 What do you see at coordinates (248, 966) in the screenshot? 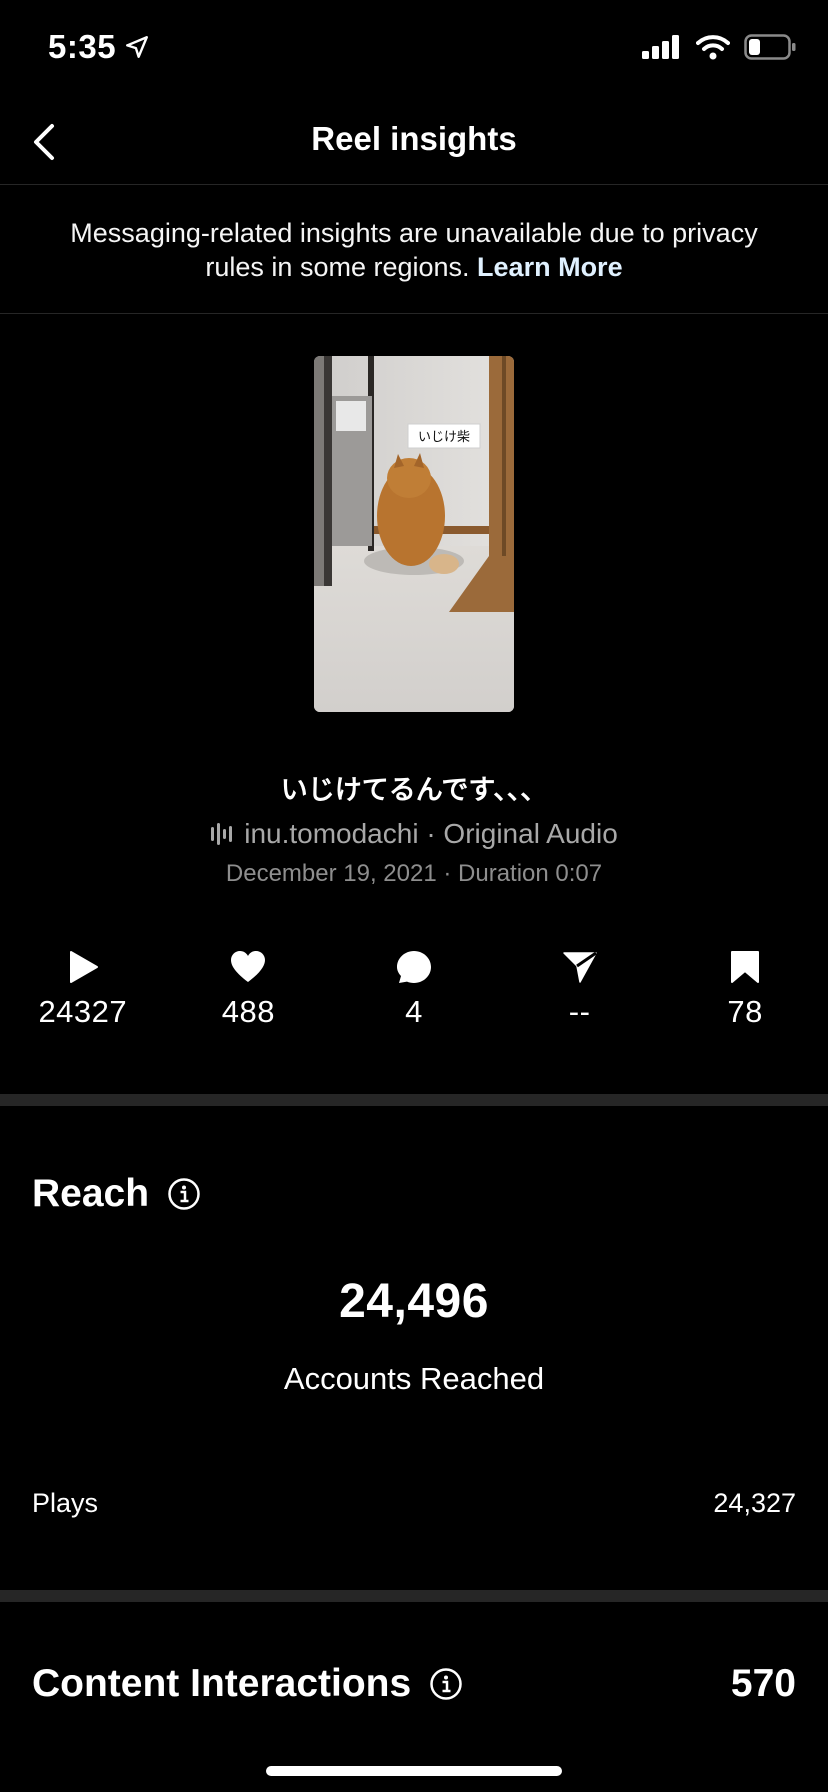
I see `heart-icon` at bounding box center [248, 966].